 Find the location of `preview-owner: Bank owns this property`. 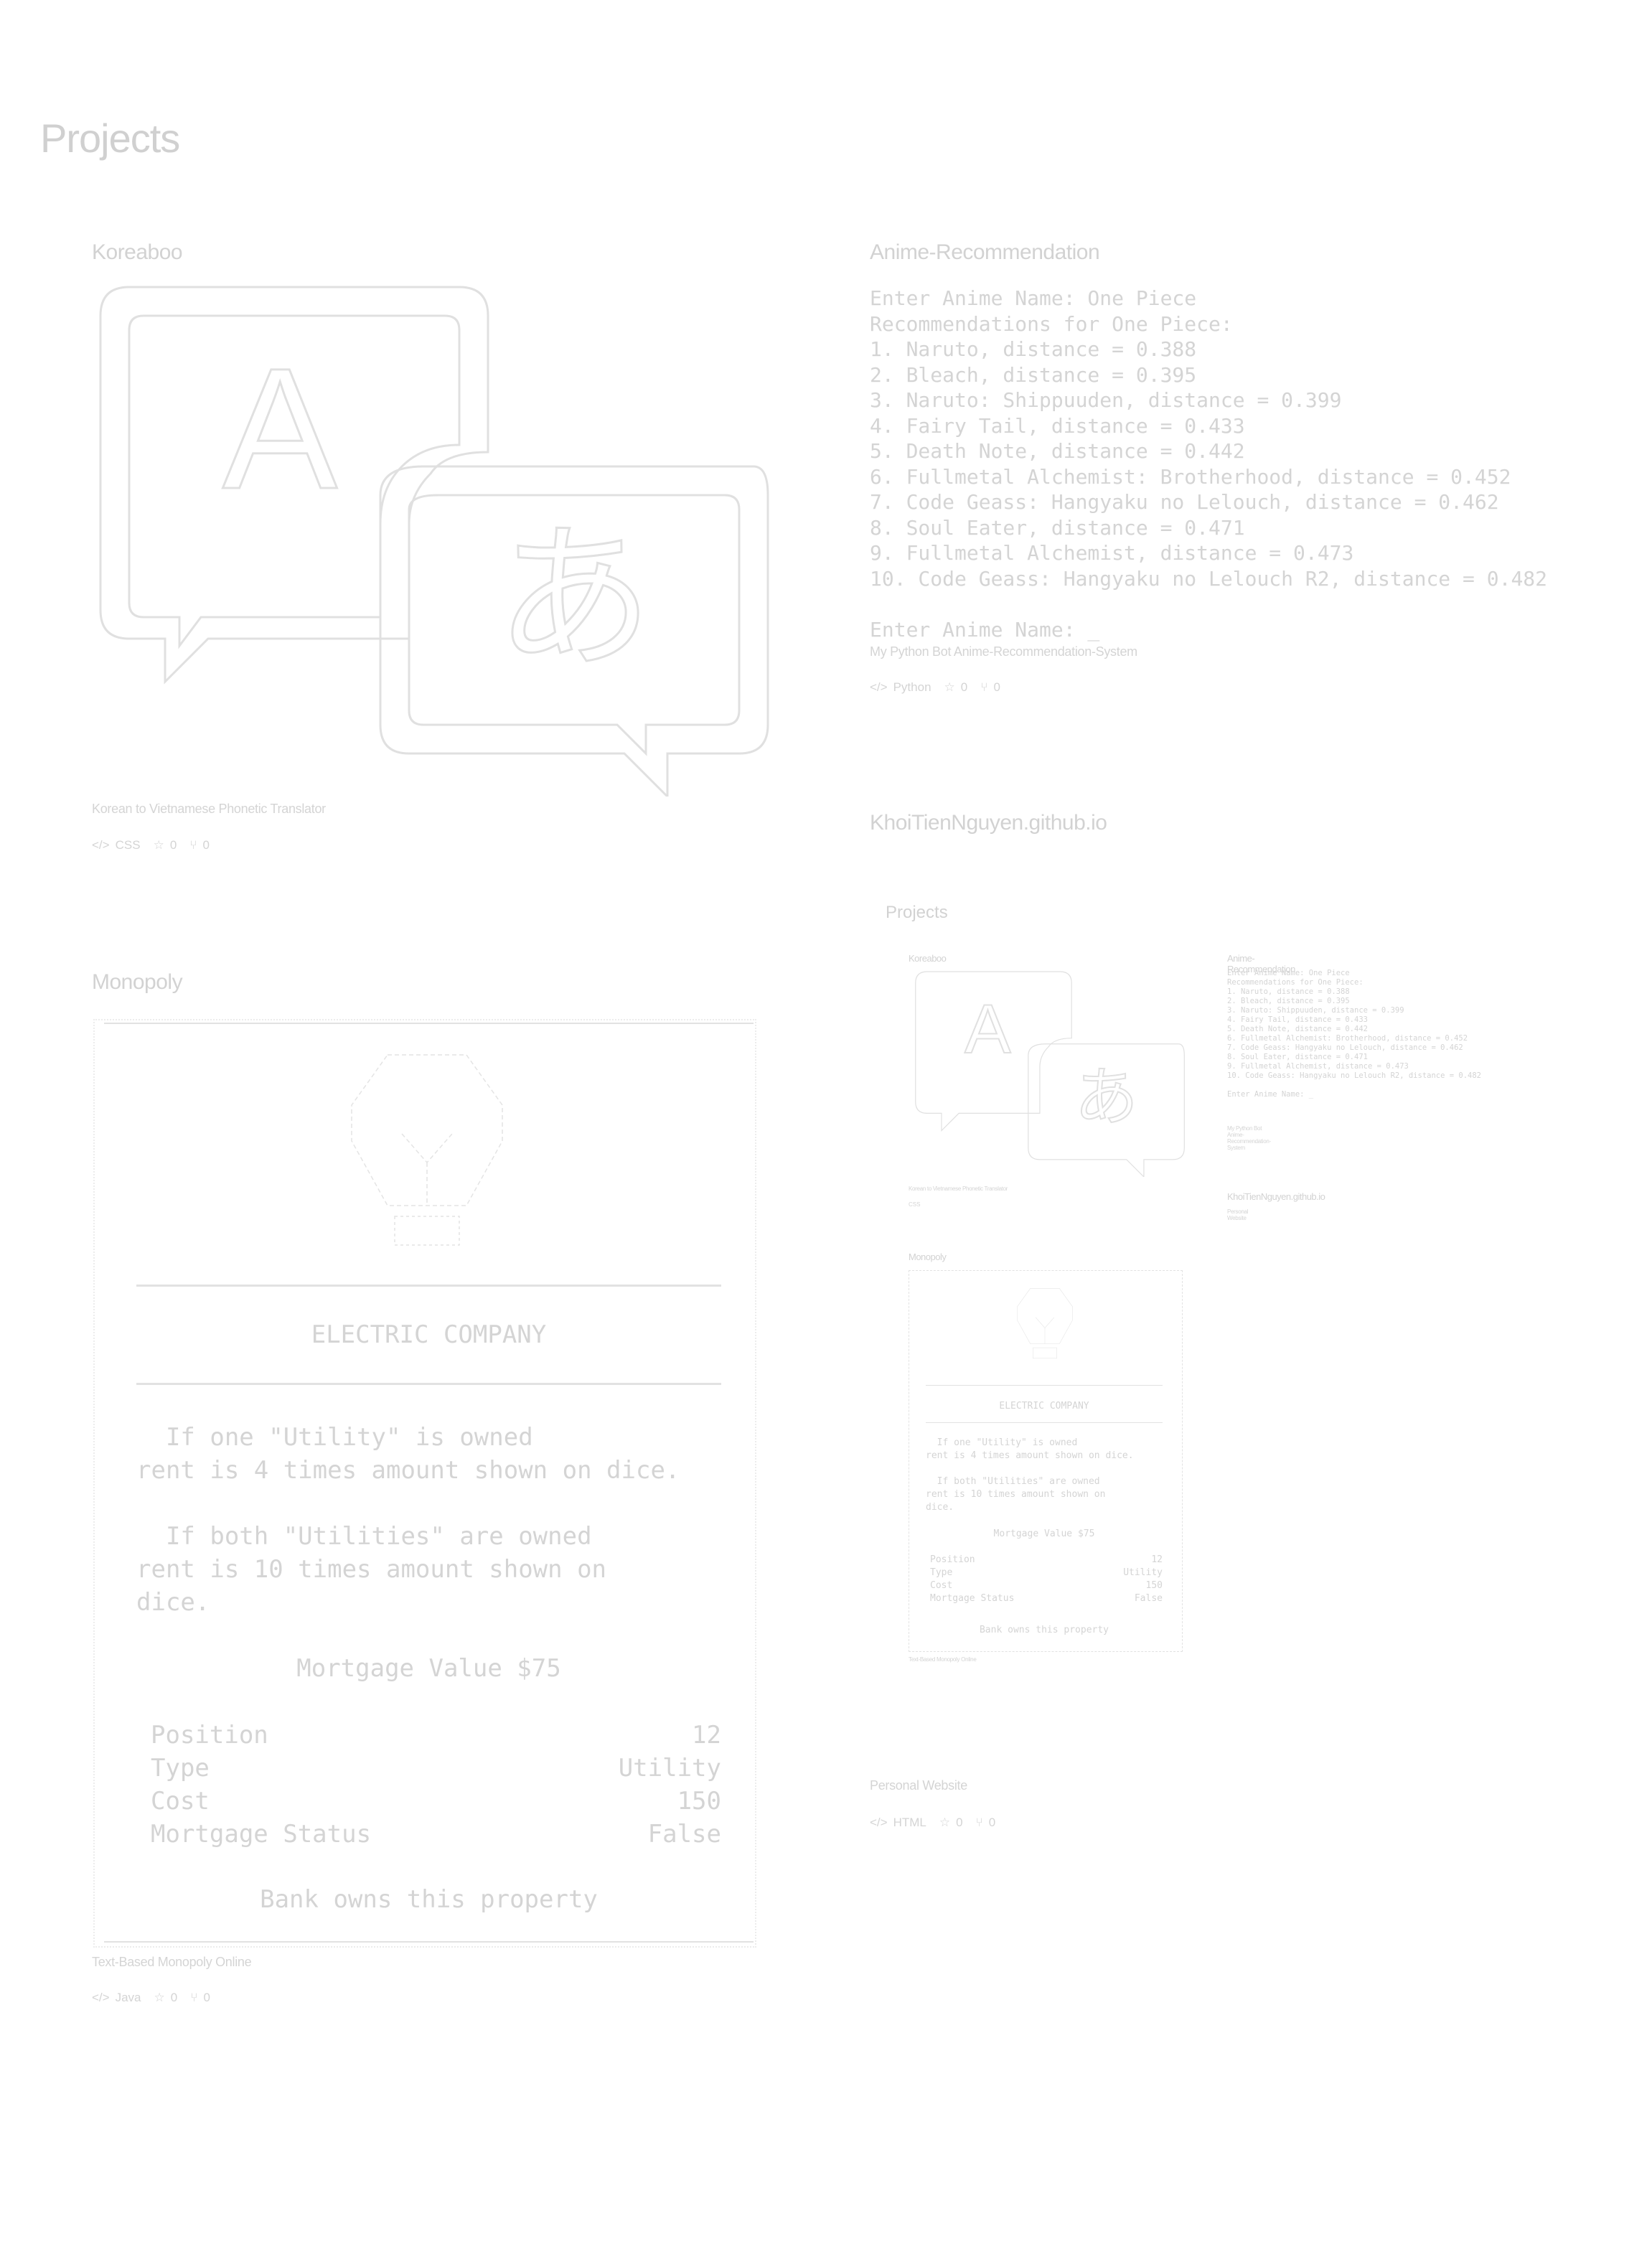

preview-owner: Bank owns this property is located at coordinates (1044, 1630).